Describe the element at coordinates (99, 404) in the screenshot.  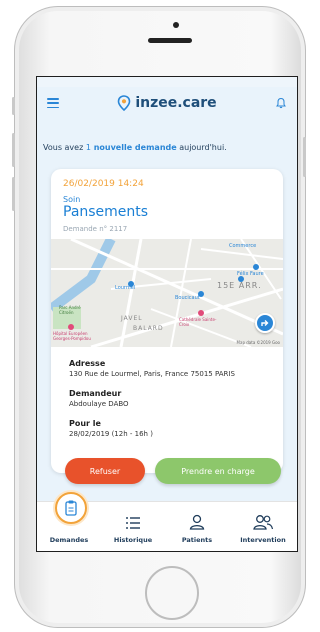
I see `requester-value: Abdoulaye DABO` at that location.